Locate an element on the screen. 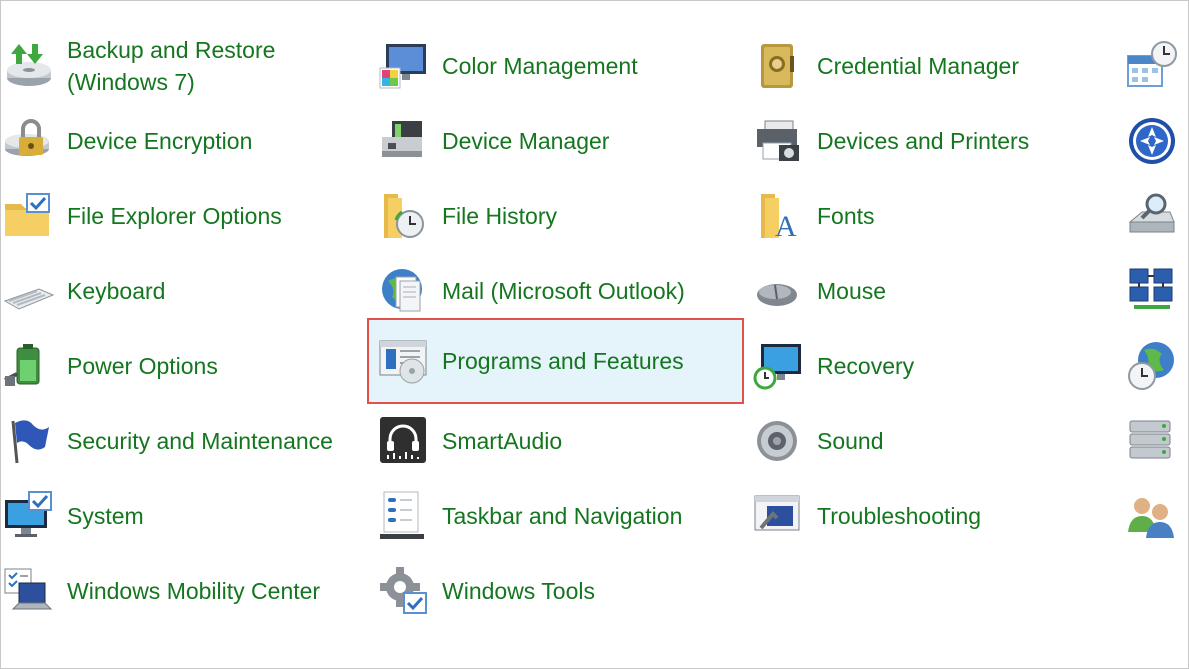 Image resolution: width=1189 pixels, height=669 pixels. item-fonts: A Fonts is located at coordinates (933, 215).